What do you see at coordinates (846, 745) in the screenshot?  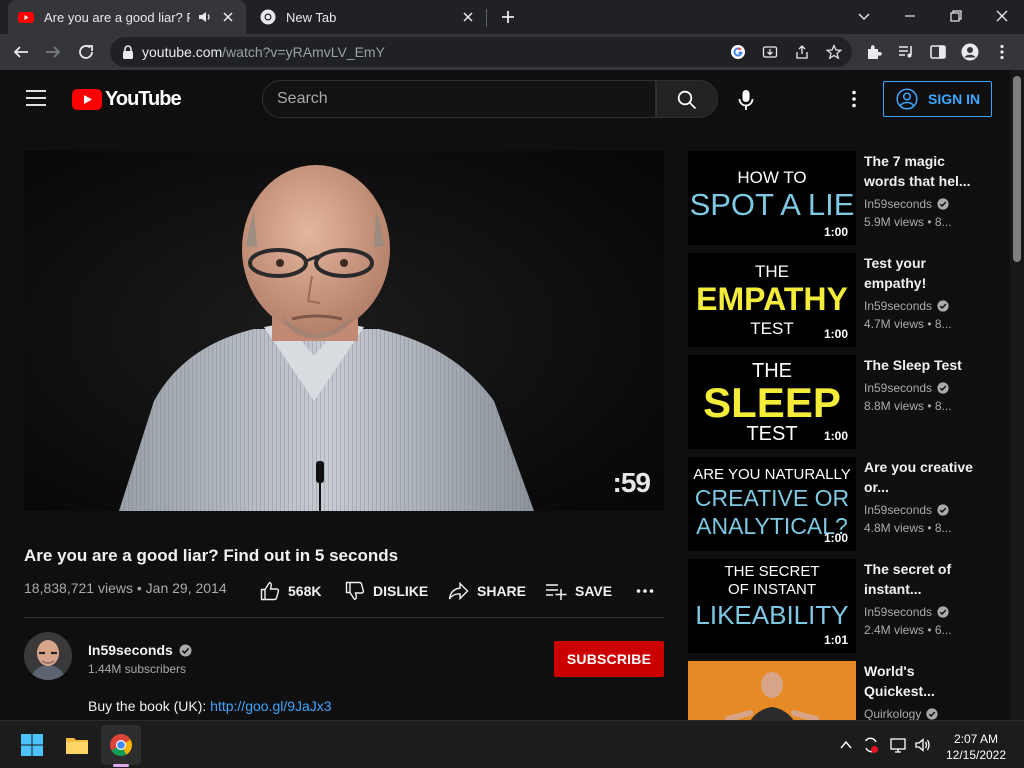 I see `show-hidden-icons-chevron-icon` at bounding box center [846, 745].